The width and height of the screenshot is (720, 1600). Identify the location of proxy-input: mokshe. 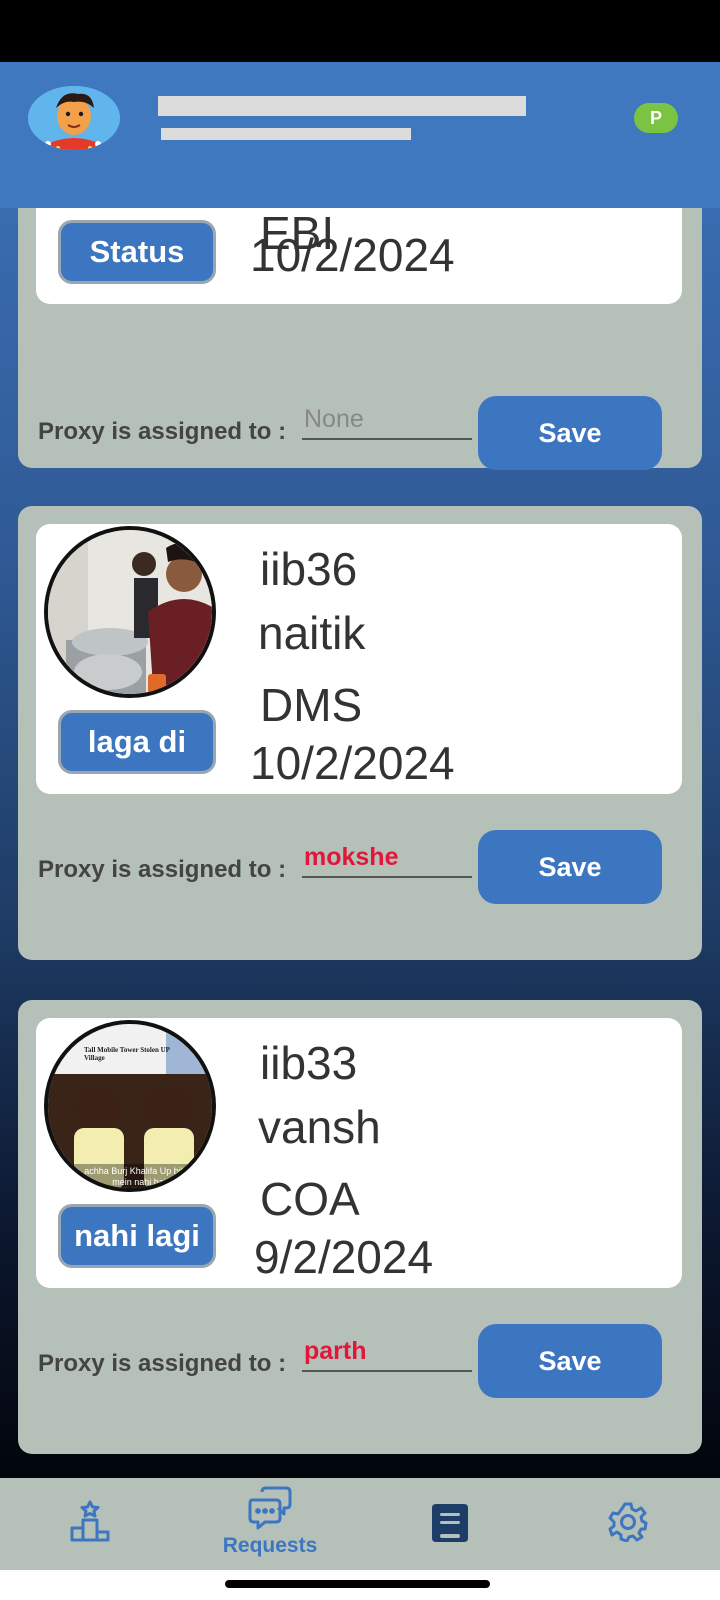
(387, 858).